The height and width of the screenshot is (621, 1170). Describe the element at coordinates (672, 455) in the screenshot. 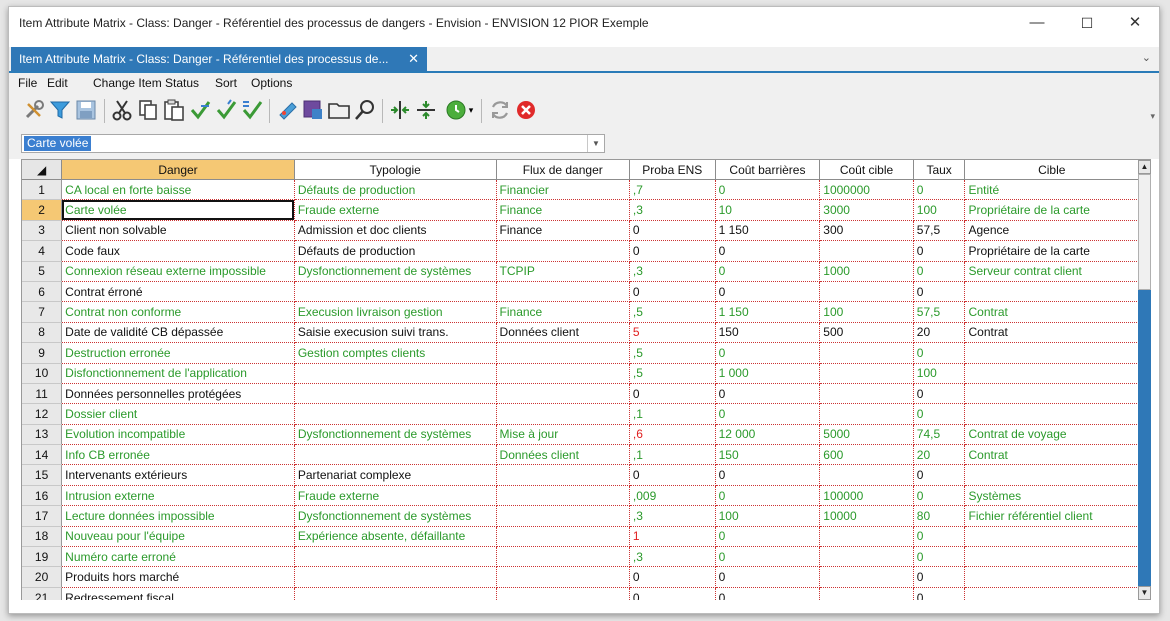

I see `table-cell: ,1` at that location.